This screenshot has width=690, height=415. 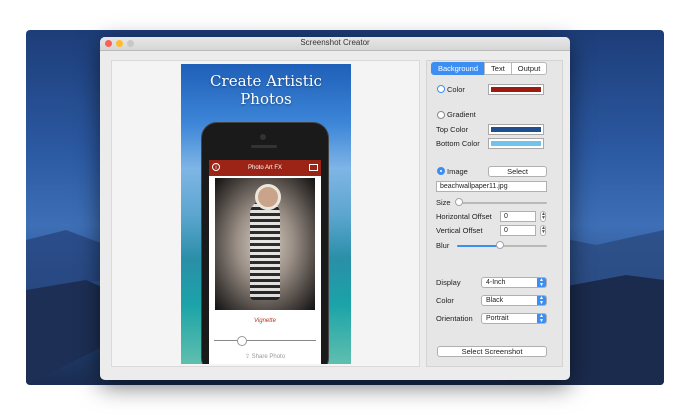 What do you see at coordinates (514, 300) in the screenshot?
I see `device-color-popup: Black ▲ ▼` at bounding box center [514, 300].